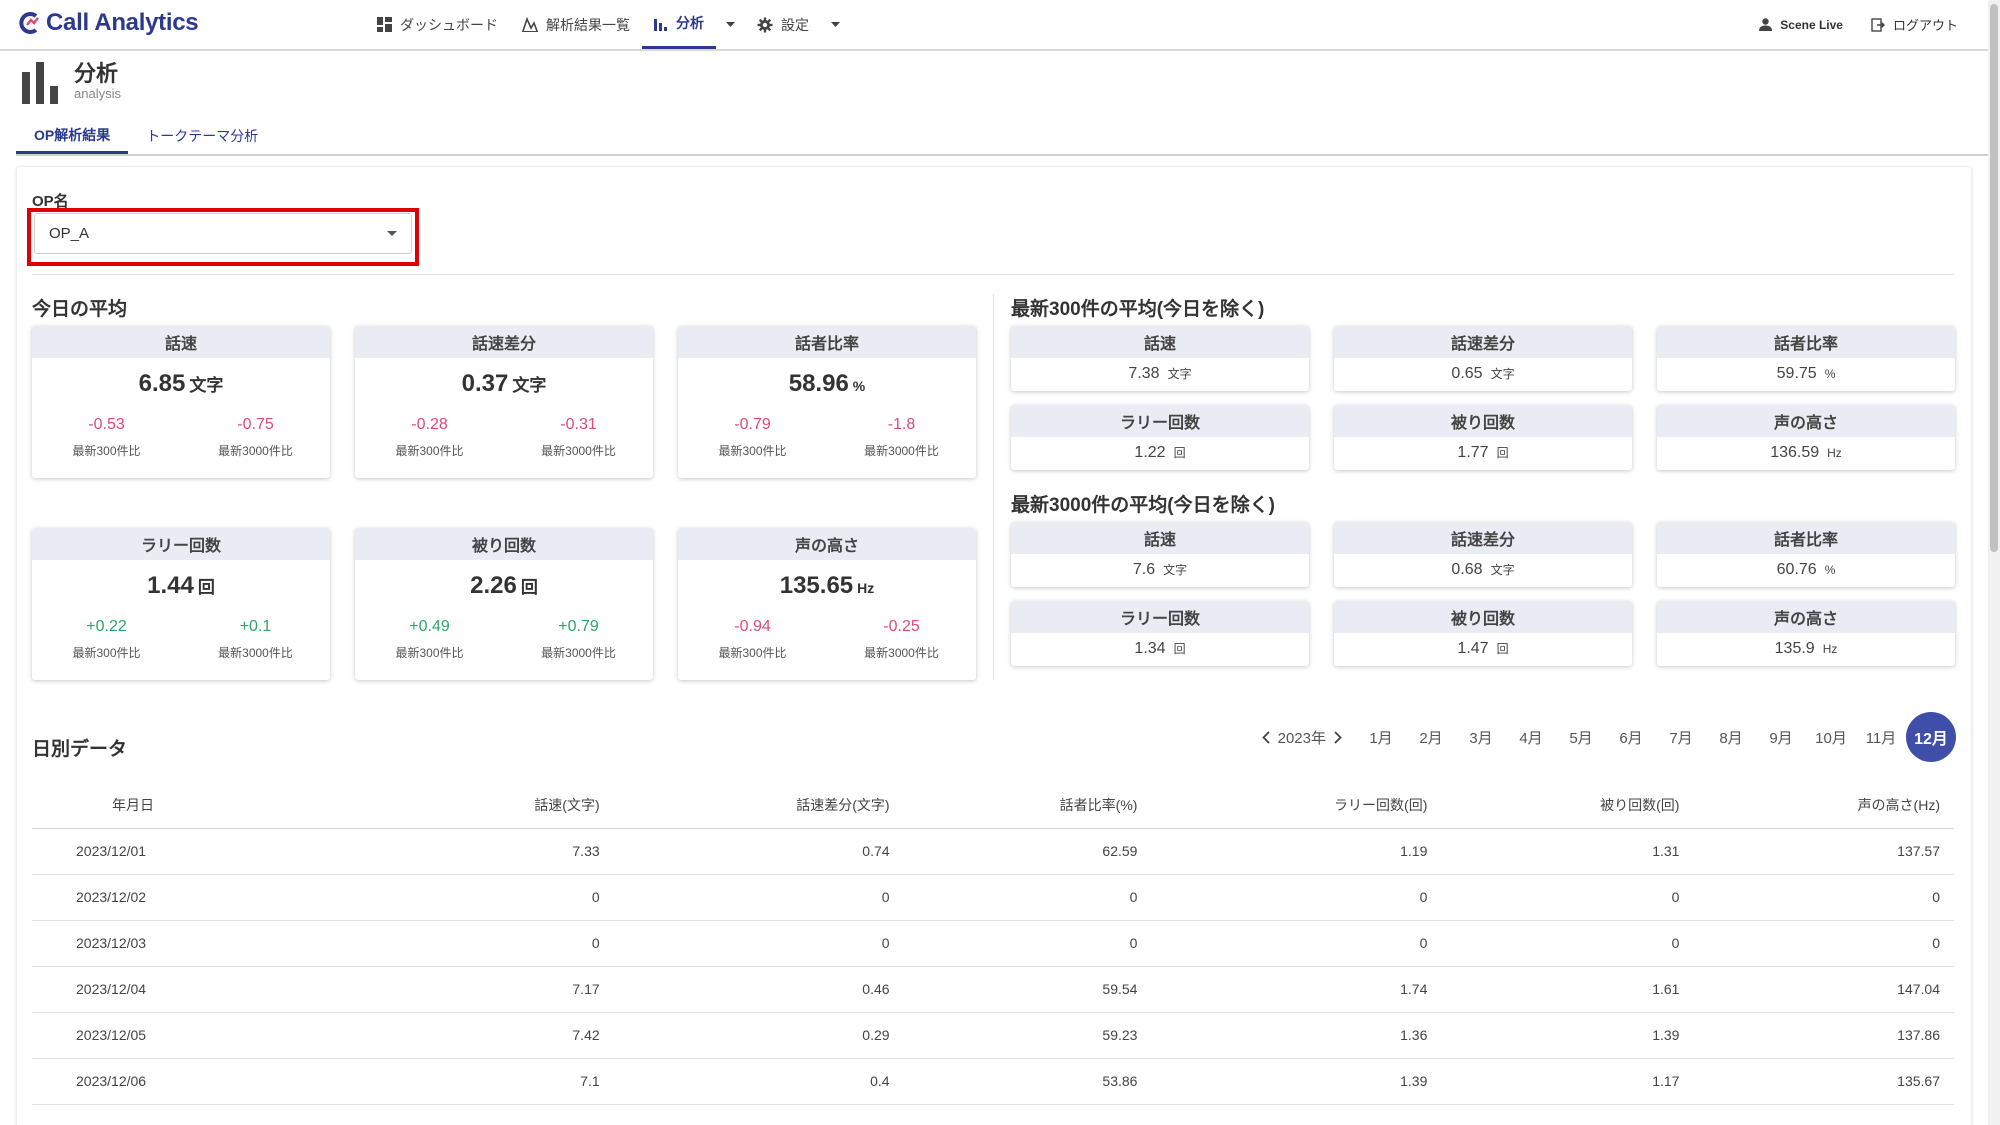 This screenshot has height=1125, width=2000. I want to click on latest300-stat-card: 声の高さ 136.59 Hz, so click(1806, 437).